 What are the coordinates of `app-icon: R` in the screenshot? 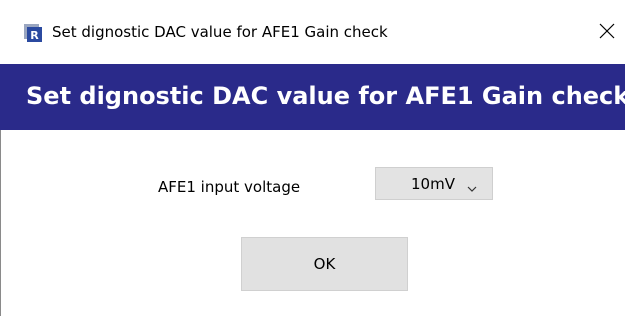 It's located at (33, 33).